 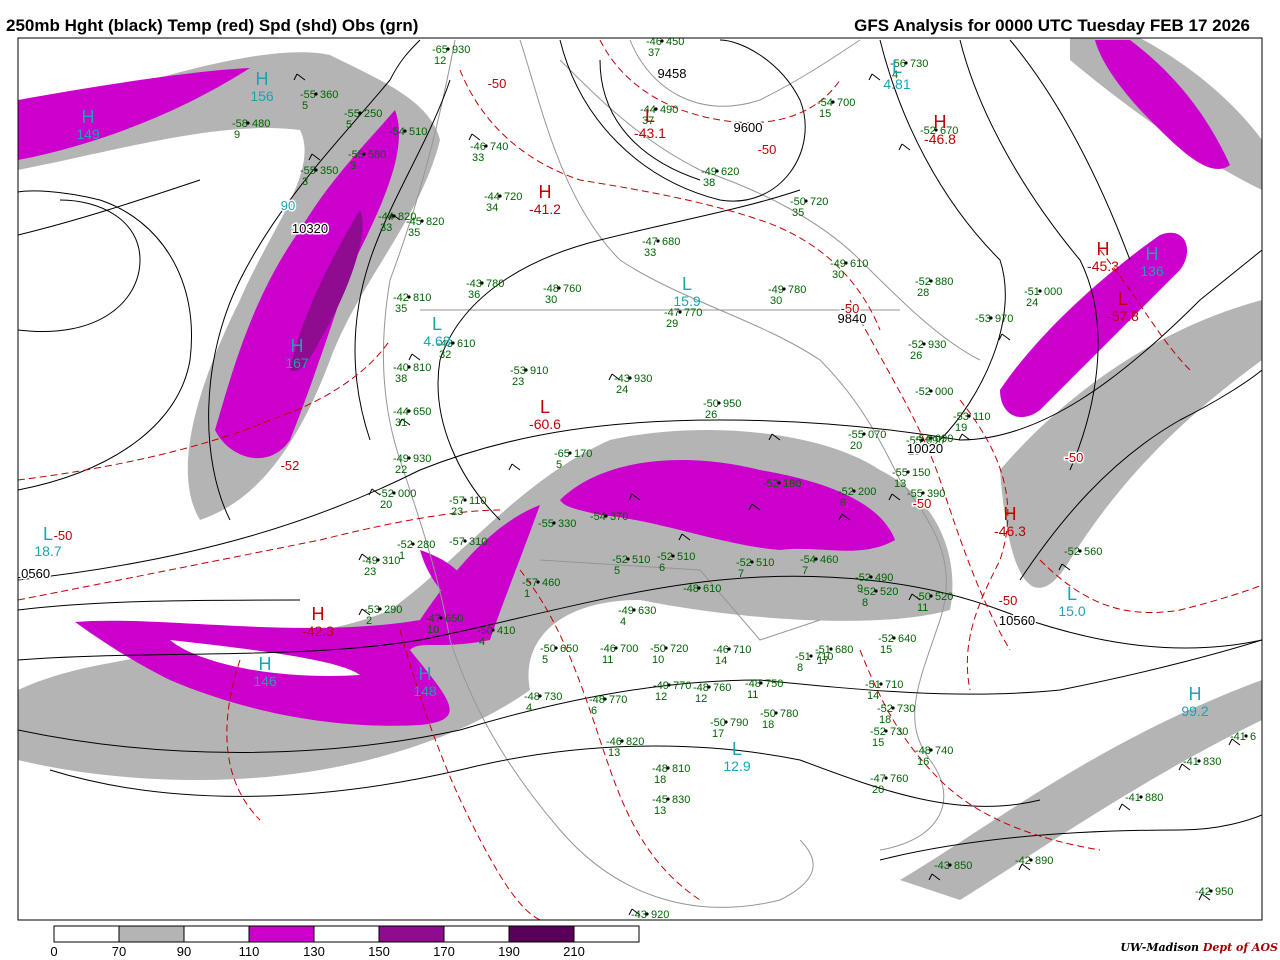 What do you see at coordinates (425, 227) in the screenshot?
I see `obs-station: -45 82035` at bounding box center [425, 227].